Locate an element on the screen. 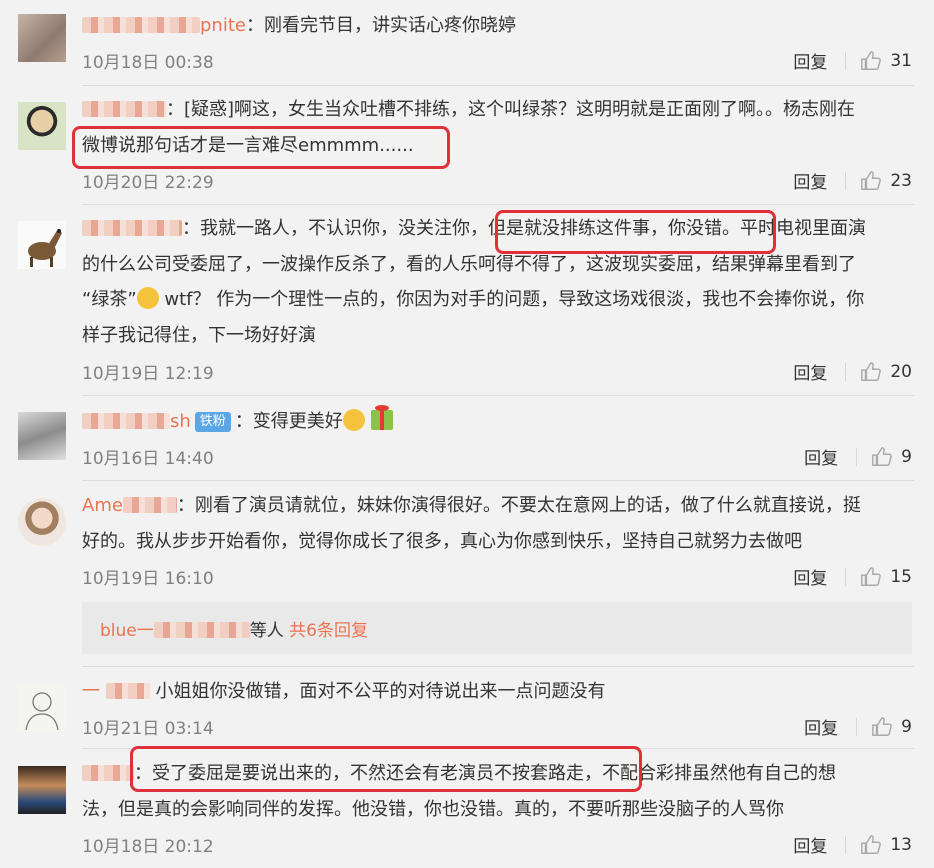 This screenshot has height=868, width=934. timestamp: 10月20日 22:29 is located at coordinates (148, 183).